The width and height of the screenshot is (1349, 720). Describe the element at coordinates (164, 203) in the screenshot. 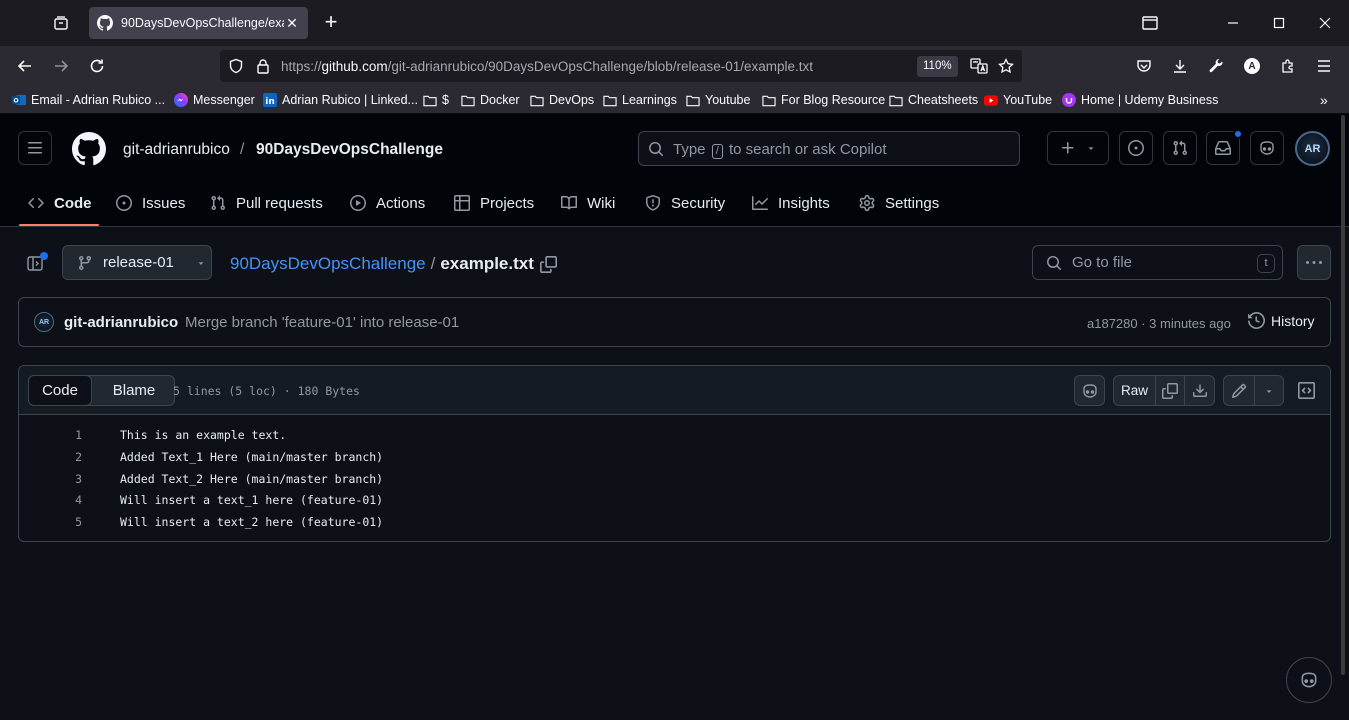

I see `tab-label: Issues` at that location.